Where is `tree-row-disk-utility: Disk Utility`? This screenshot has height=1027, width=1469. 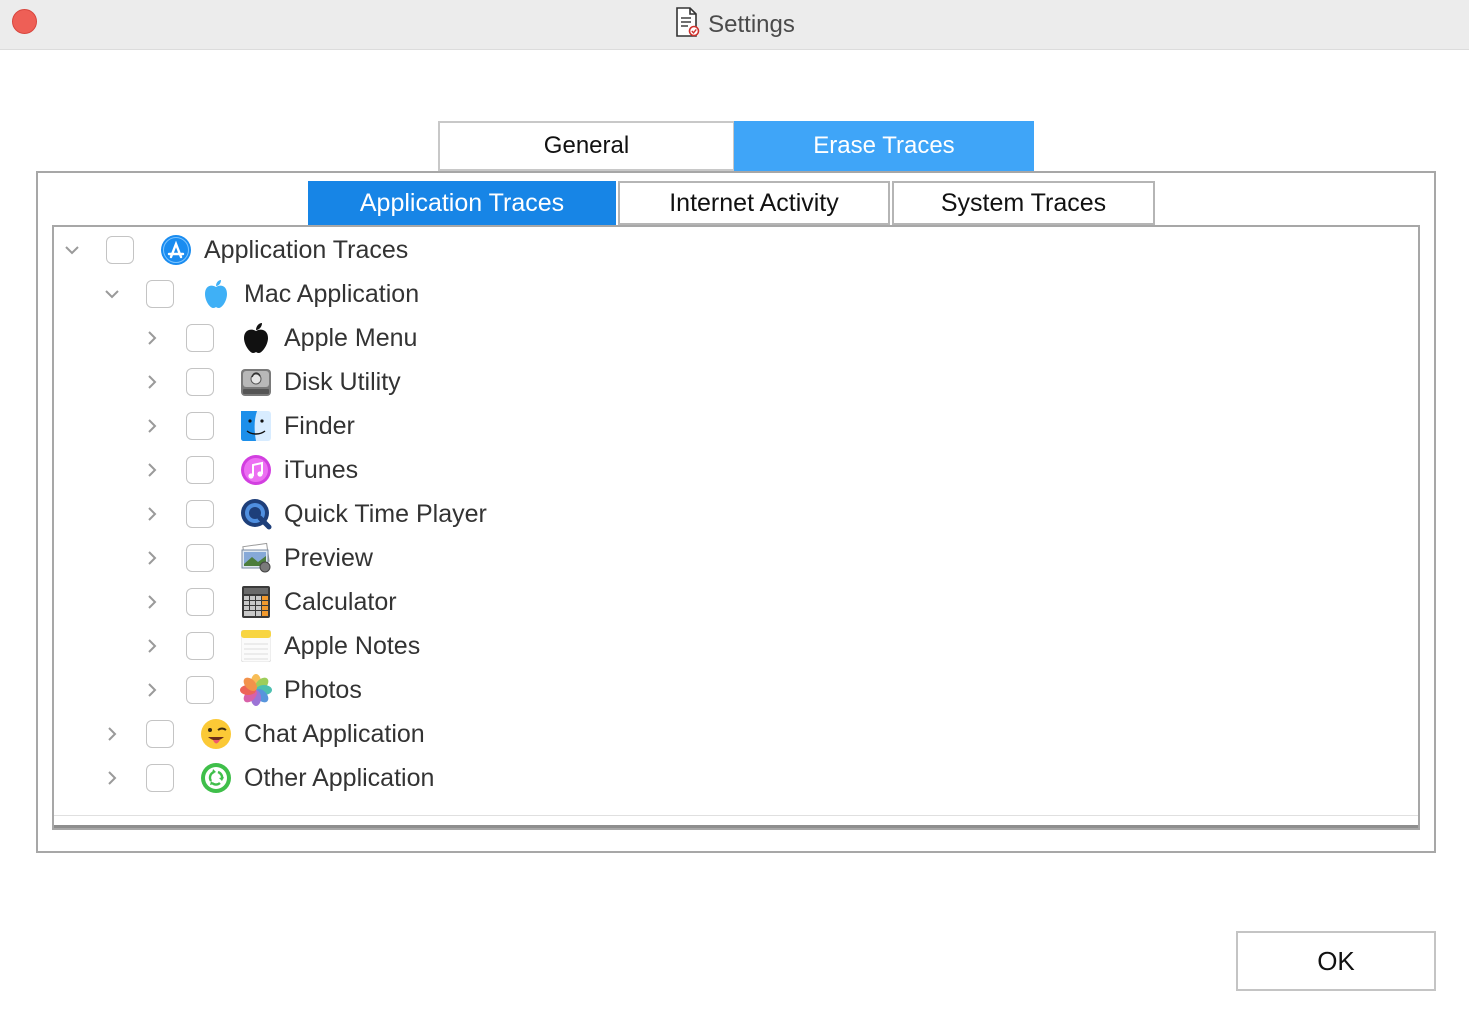
tree-row-disk-utility: Disk Utility is located at coordinates (271, 382).